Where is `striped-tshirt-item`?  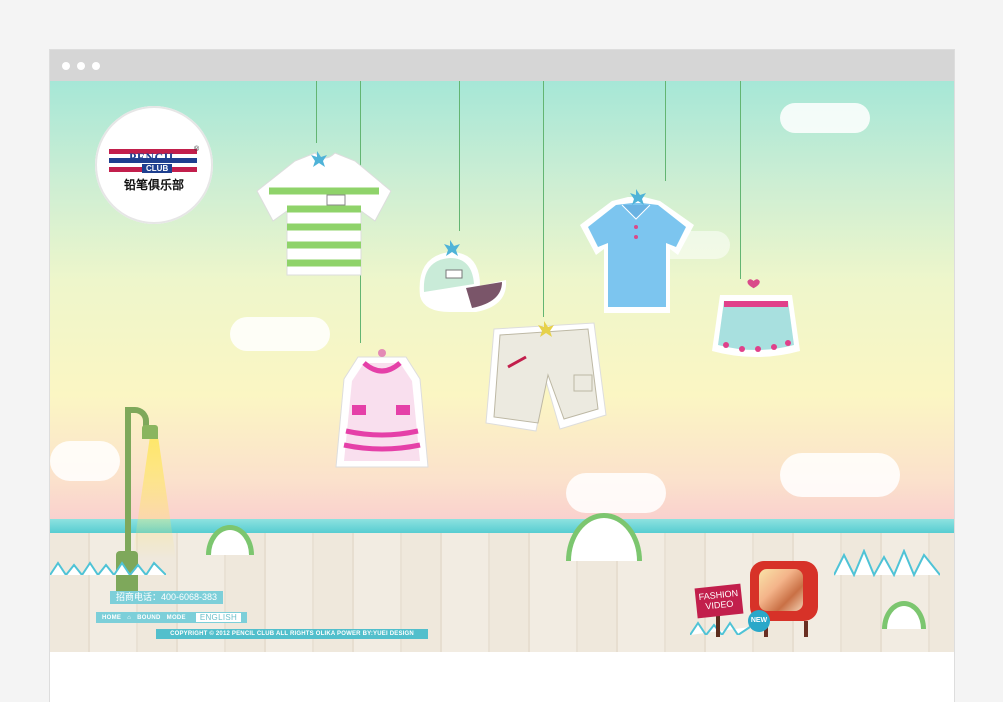 striped-tshirt-item is located at coordinates (324, 216).